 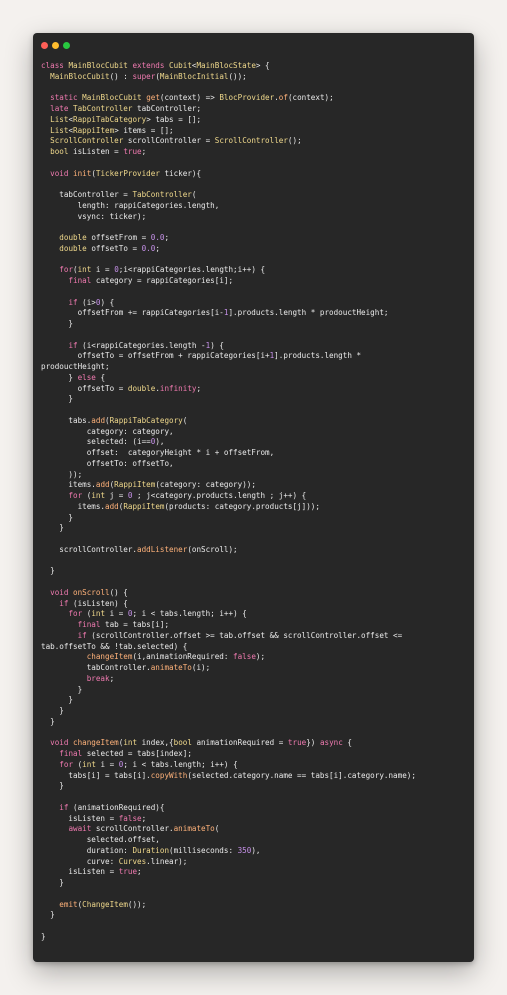 I want to click on code-token: List, so click(x=59, y=119).